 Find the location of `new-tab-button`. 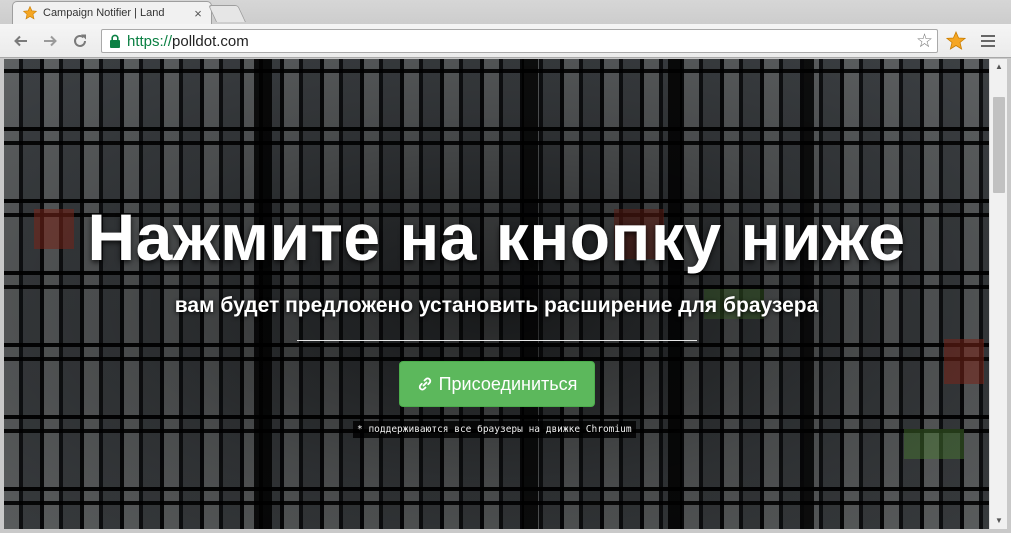

new-tab-button is located at coordinates (227, 13).